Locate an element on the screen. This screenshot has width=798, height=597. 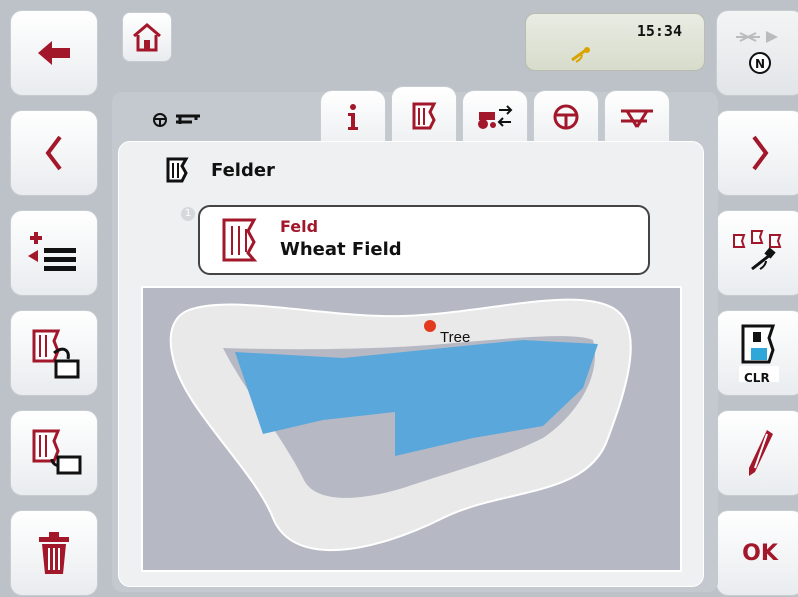
tree-marker-label: Tree is located at coordinates (455, 337).